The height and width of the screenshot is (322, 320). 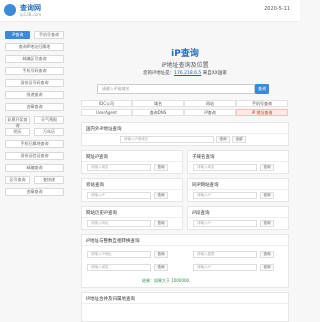 What do you see at coordinates (34, 95) in the screenshot?
I see `sidebar-item: 快递查询` at bounding box center [34, 95].